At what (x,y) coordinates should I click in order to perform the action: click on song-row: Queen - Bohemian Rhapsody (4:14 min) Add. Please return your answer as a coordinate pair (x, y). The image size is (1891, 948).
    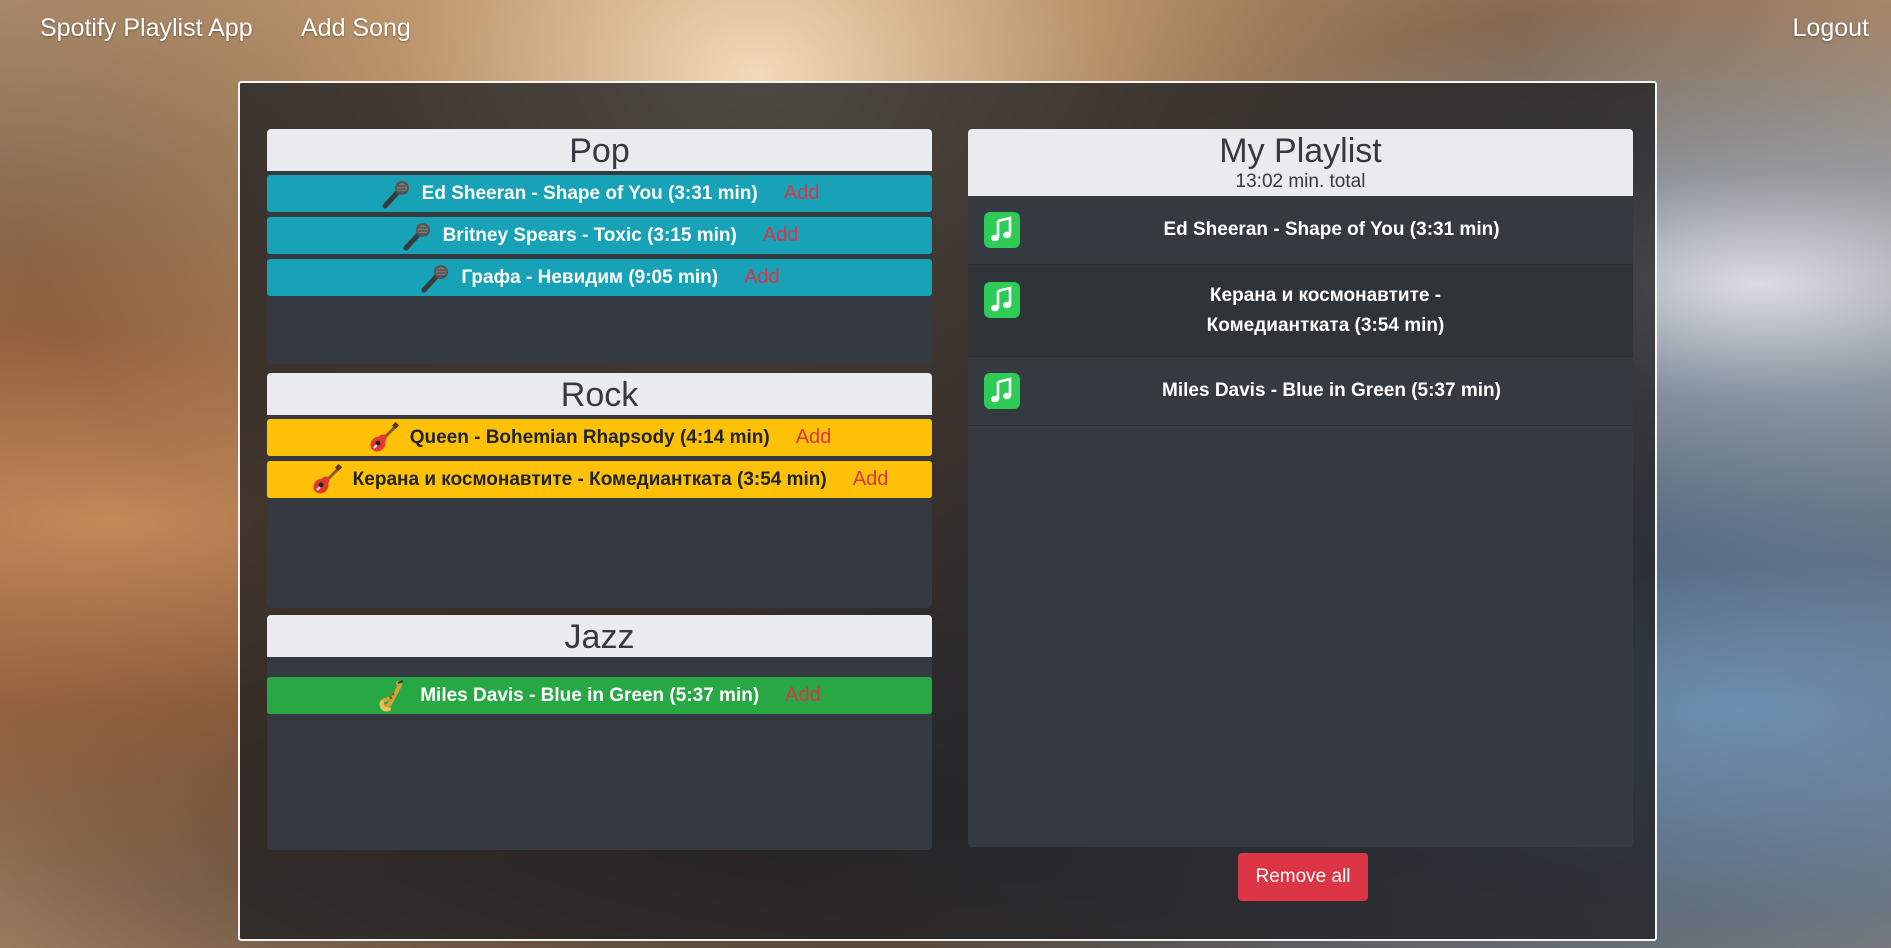
    Looking at the image, I should click on (599, 437).